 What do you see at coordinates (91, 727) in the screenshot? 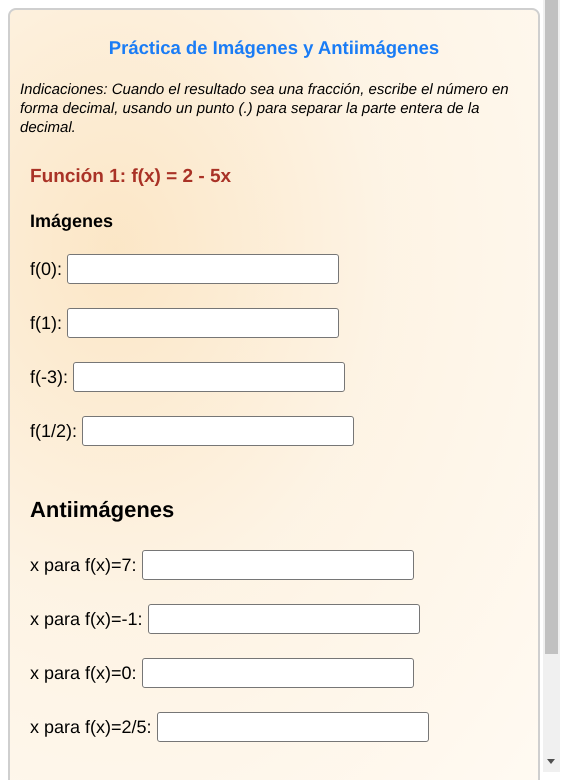
I see `field-label: x para f(x)=2/5:` at bounding box center [91, 727].